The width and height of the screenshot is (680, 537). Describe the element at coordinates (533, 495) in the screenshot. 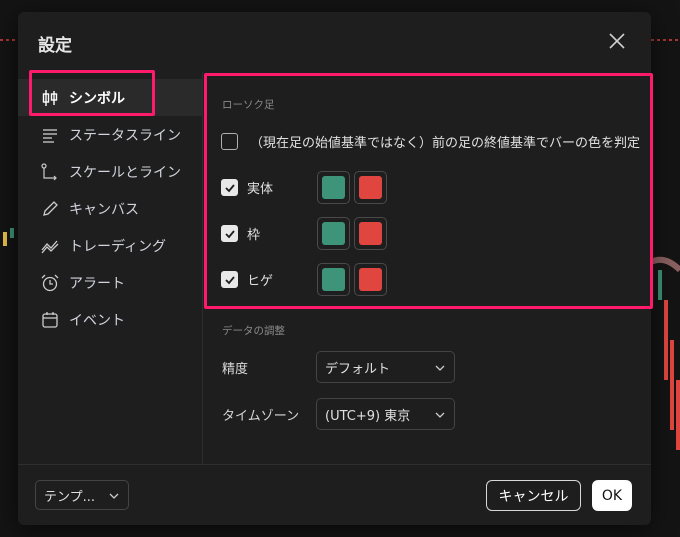

I see `cancel-button: キャンセル` at that location.